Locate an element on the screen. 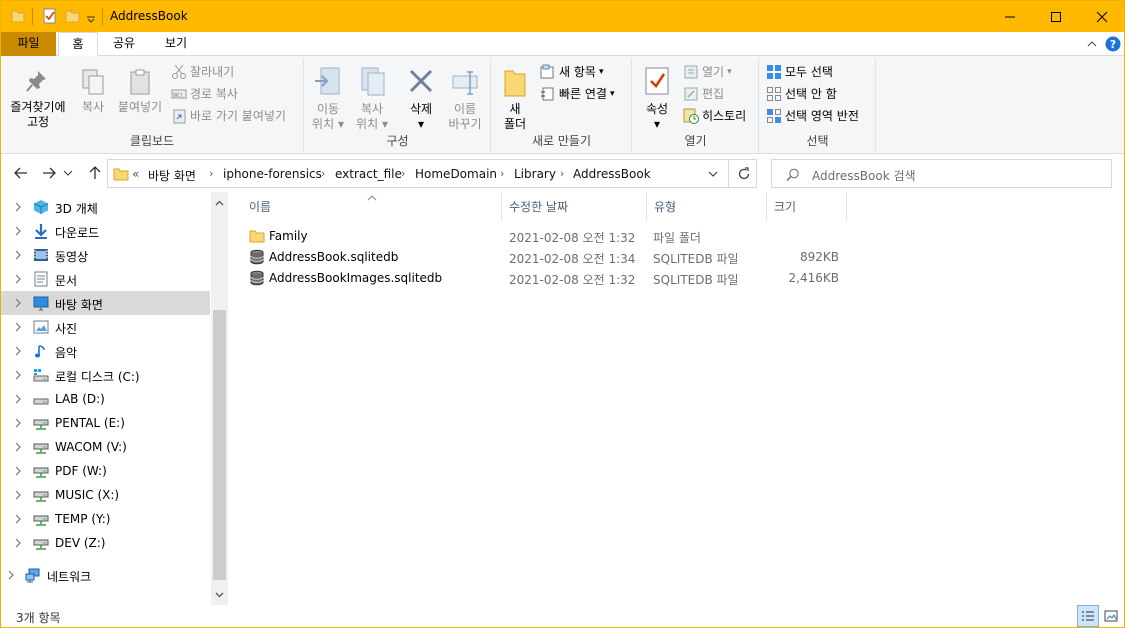 The width and height of the screenshot is (1125, 628). large-icons-view-button is located at coordinates (1111, 616).